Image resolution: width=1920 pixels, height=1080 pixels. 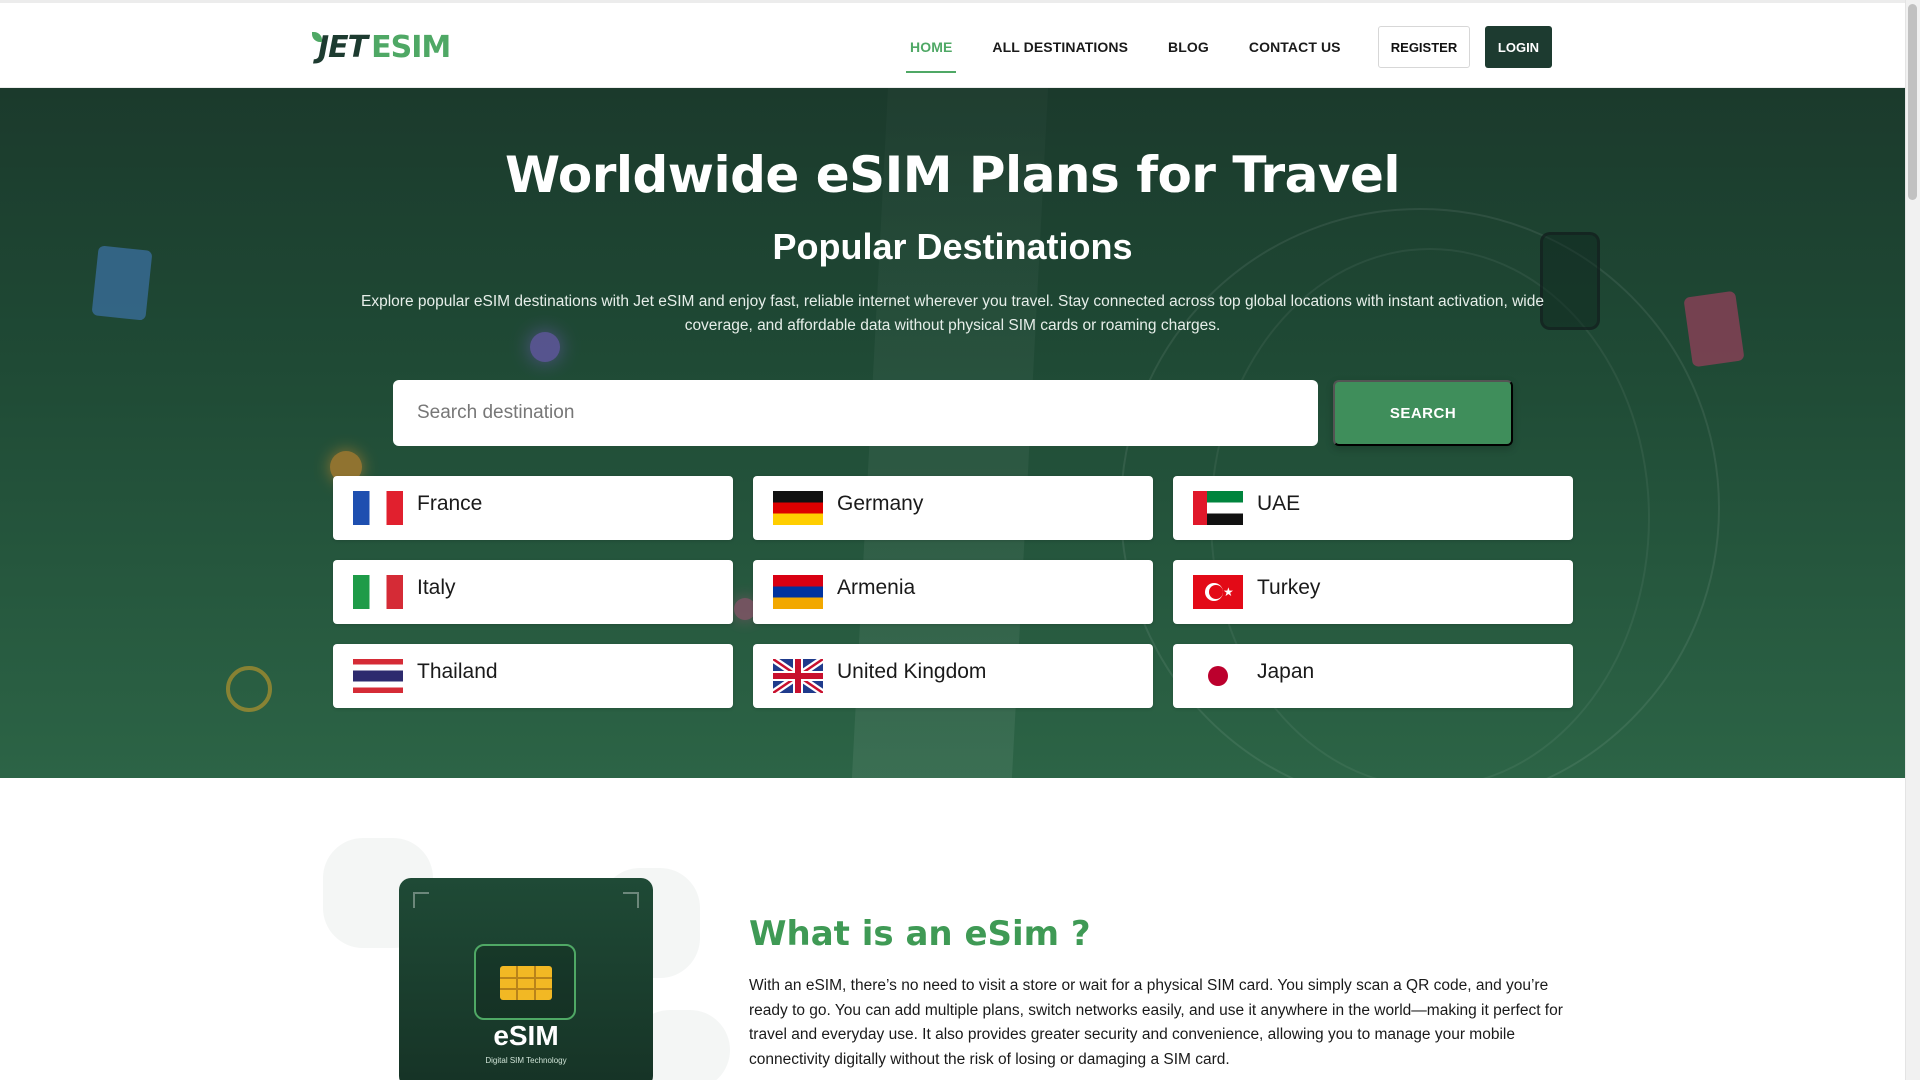 What do you see at coordinates (798, 592) in the screenshot?
I see `armenia-flag-icon` at bounding box center [798, 592].